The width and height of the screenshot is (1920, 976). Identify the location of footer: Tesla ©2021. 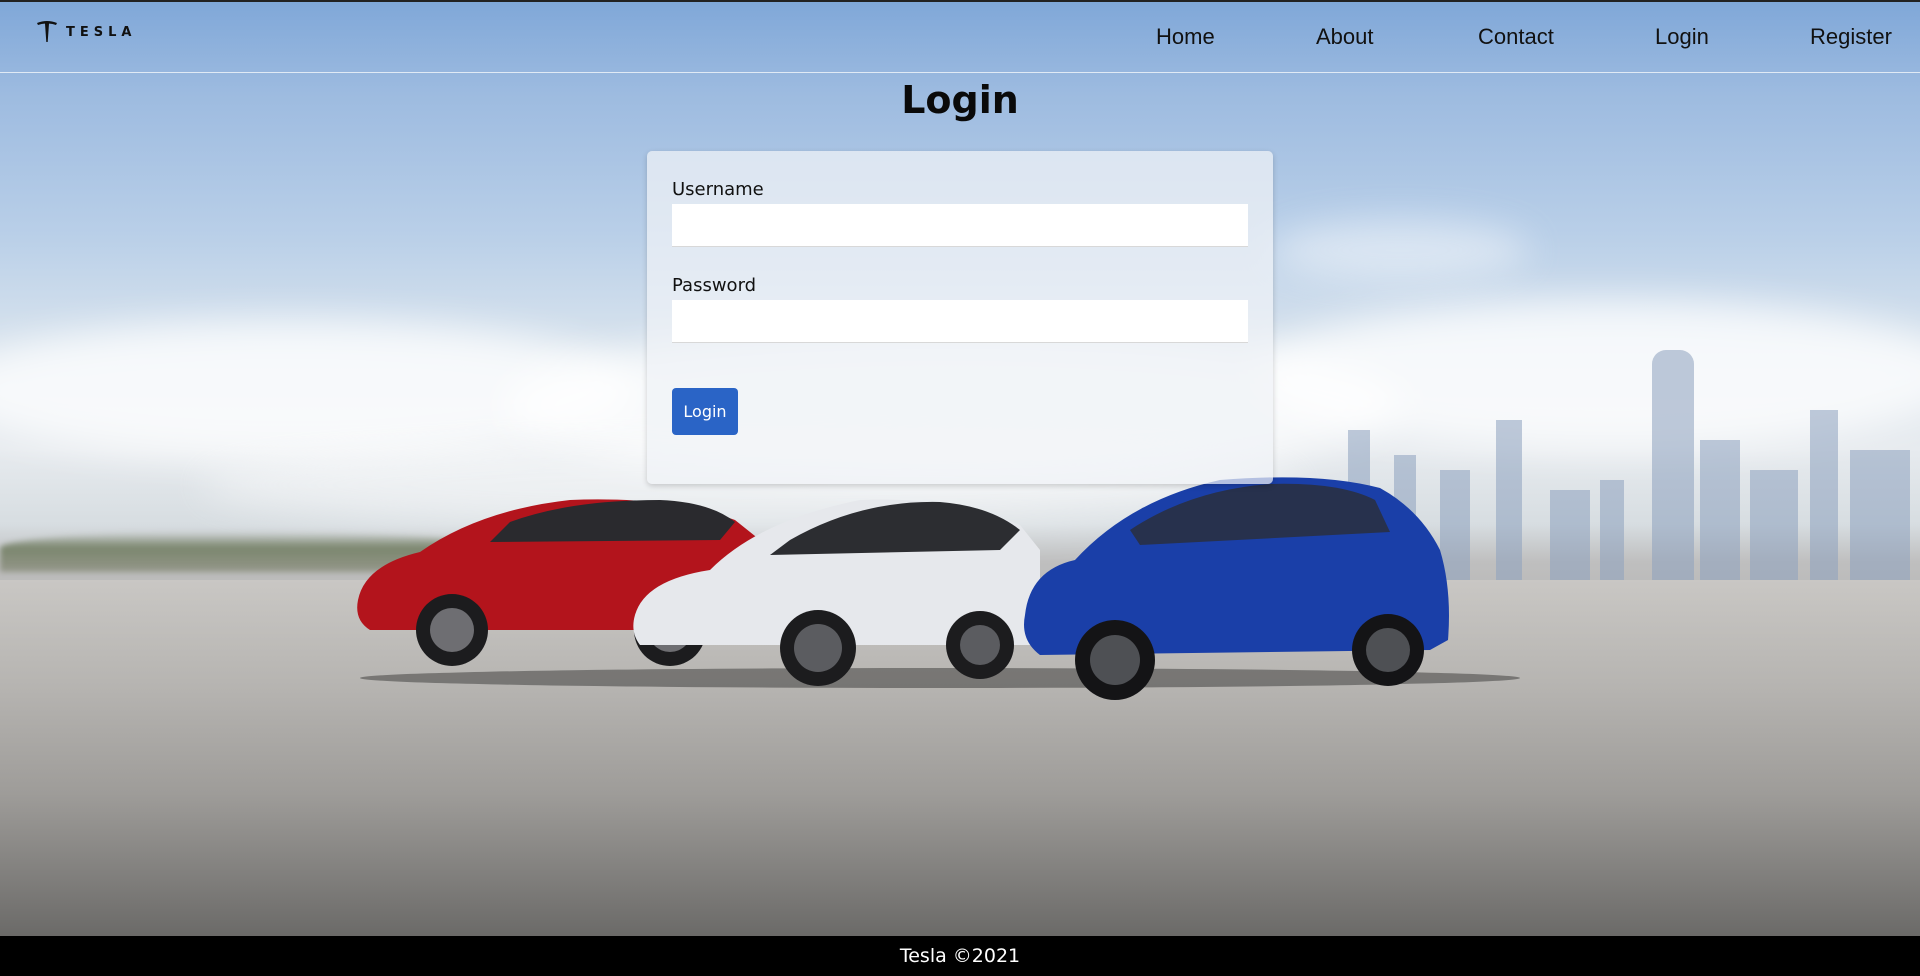
(960, 956).